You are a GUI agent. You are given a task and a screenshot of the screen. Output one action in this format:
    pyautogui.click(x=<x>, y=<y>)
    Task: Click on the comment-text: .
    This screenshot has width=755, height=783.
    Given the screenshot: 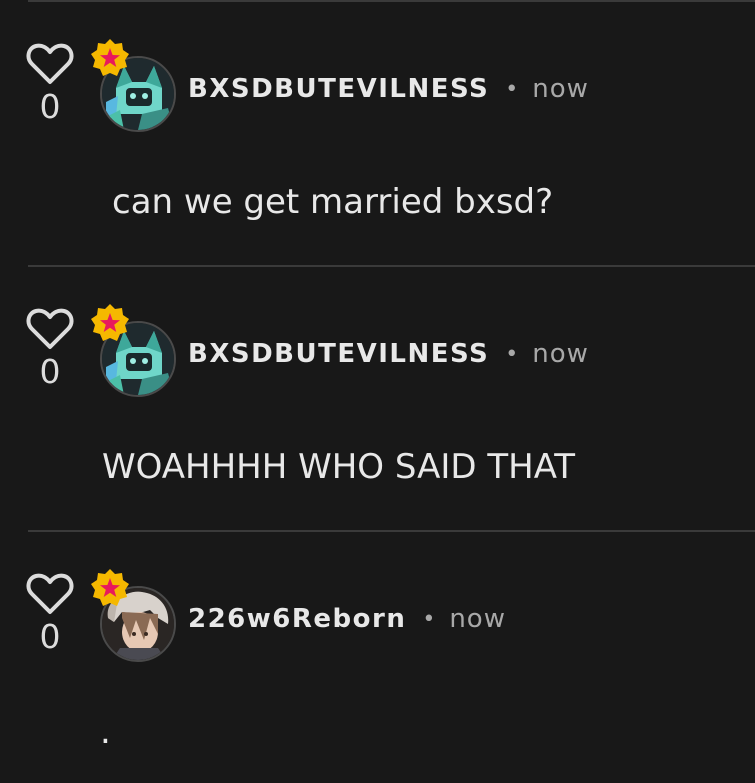 What is the action you would take?
    pyautogui.click(x=105, y=732)
    